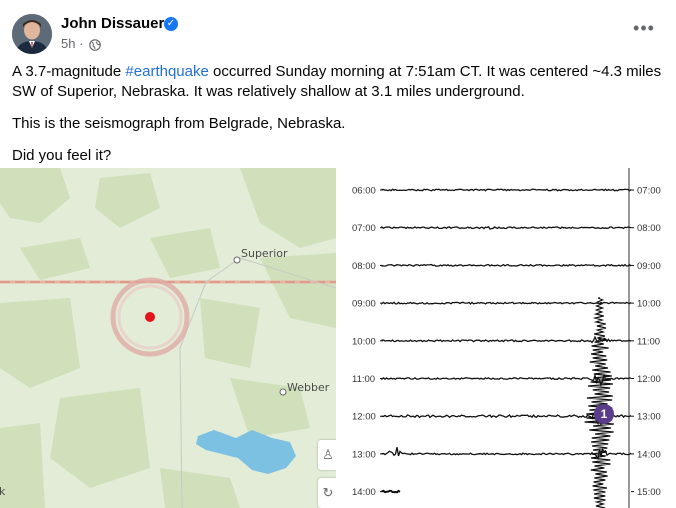 The image size is (676, 508). What do you see at coordinates (62, 155) in the screenshot?
I see `post-paragraph-3: Did you feel it?` at bounding box center [62, 155].